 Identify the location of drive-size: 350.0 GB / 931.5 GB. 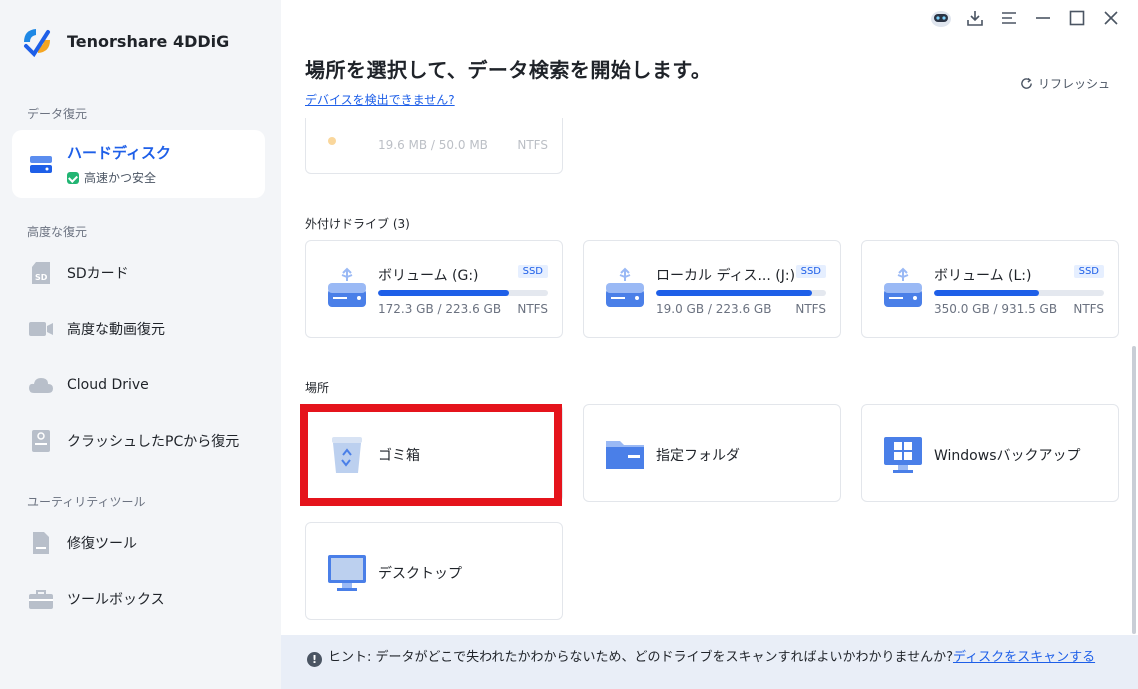
(996, 309).